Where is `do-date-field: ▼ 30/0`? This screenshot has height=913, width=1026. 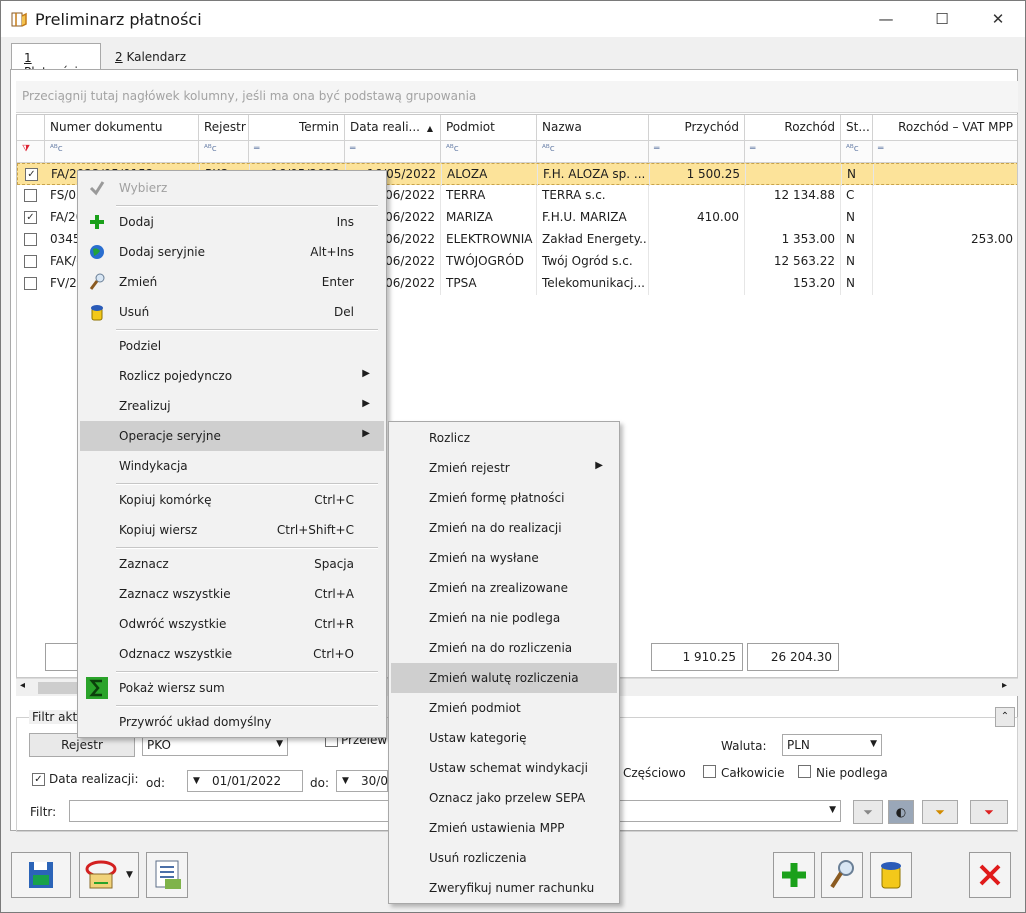 do-date-field: ▼ 30/0 is located at coordinates (362, 781).